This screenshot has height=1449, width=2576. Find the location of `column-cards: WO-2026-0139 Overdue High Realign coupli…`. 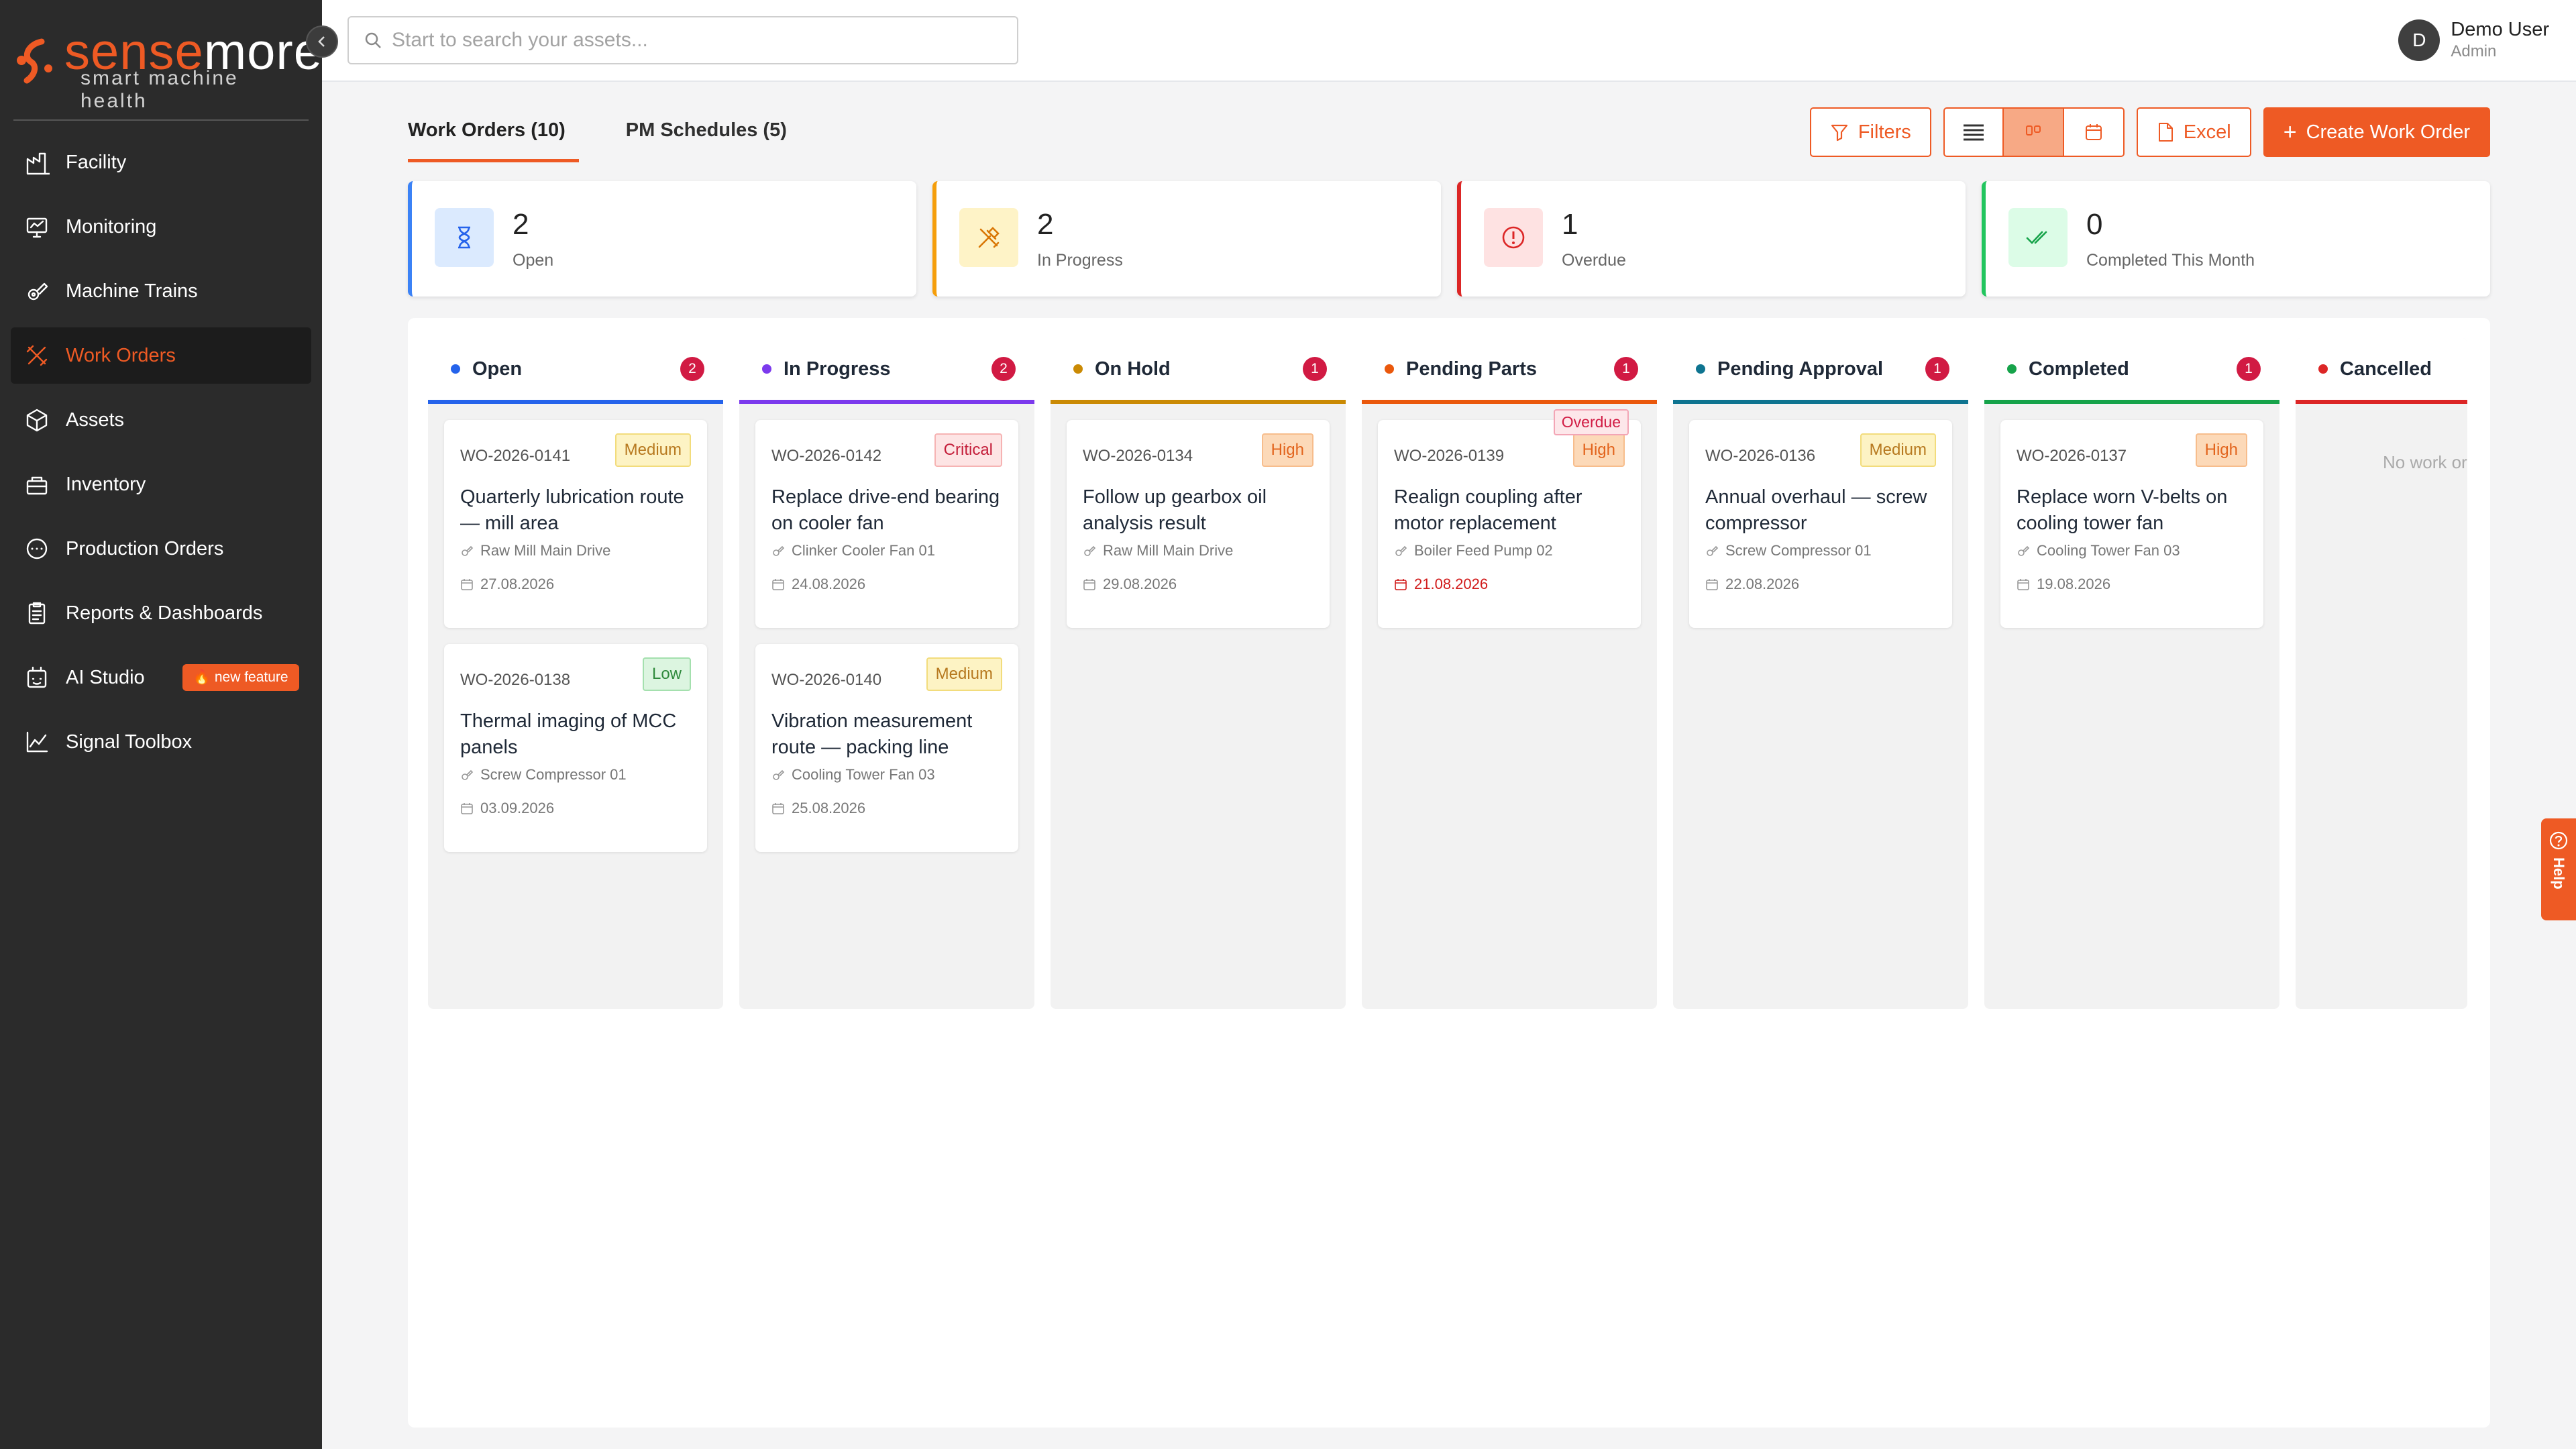

column-cards: WO-2026-0139 Overdue High Realign coupli… is located at coordinates (1509, 532).